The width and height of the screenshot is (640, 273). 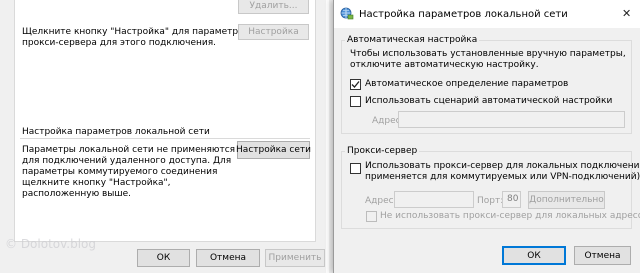 What do you see at coordinates (434, 199) in the screenshot?
I see `proxy-address-field` at bounding box center [434, 199].